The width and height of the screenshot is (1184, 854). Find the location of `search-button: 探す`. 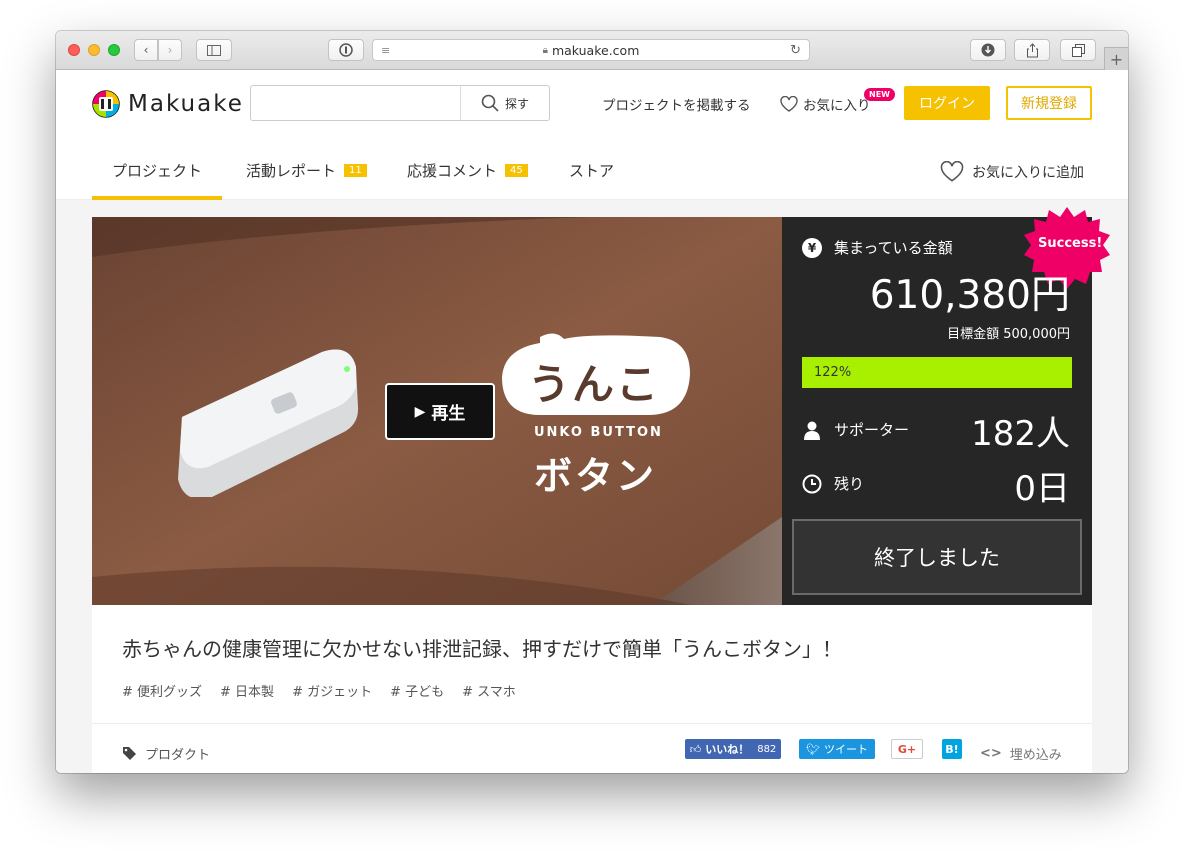

search-button: 探す is located at coordinates (504, 103).